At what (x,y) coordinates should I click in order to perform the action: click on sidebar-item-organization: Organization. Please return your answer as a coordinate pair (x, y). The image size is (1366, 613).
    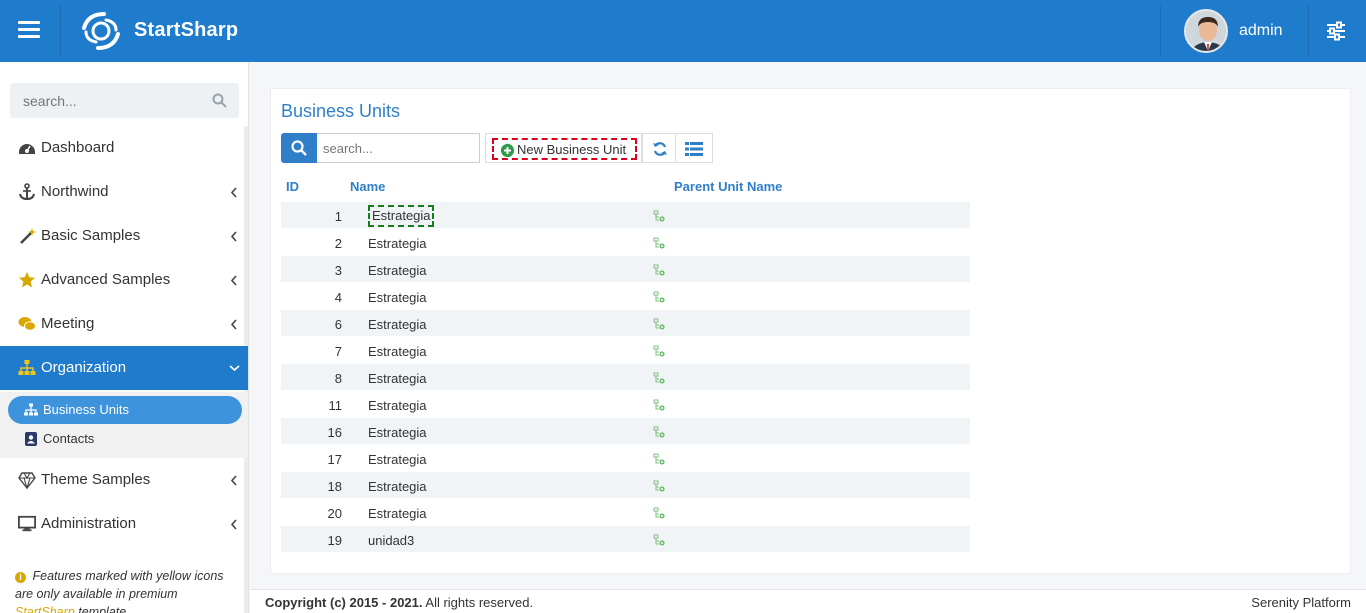
    Looking at the image, I should click on (124, 368).